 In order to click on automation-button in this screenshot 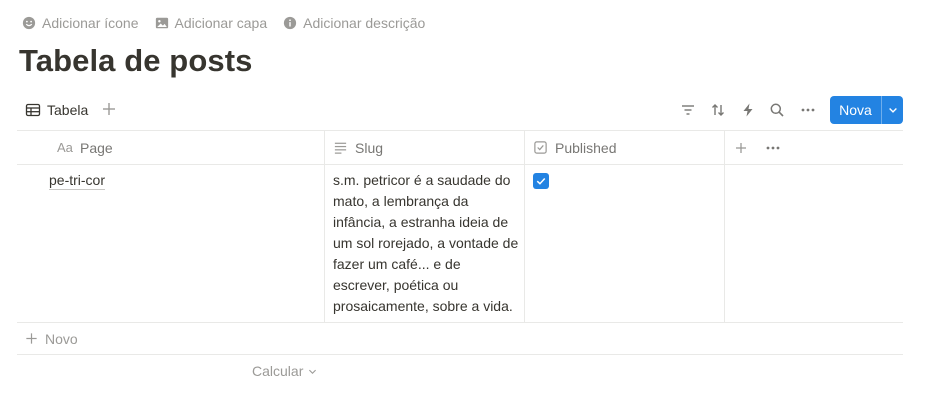, I will do `click(748, 110)`.